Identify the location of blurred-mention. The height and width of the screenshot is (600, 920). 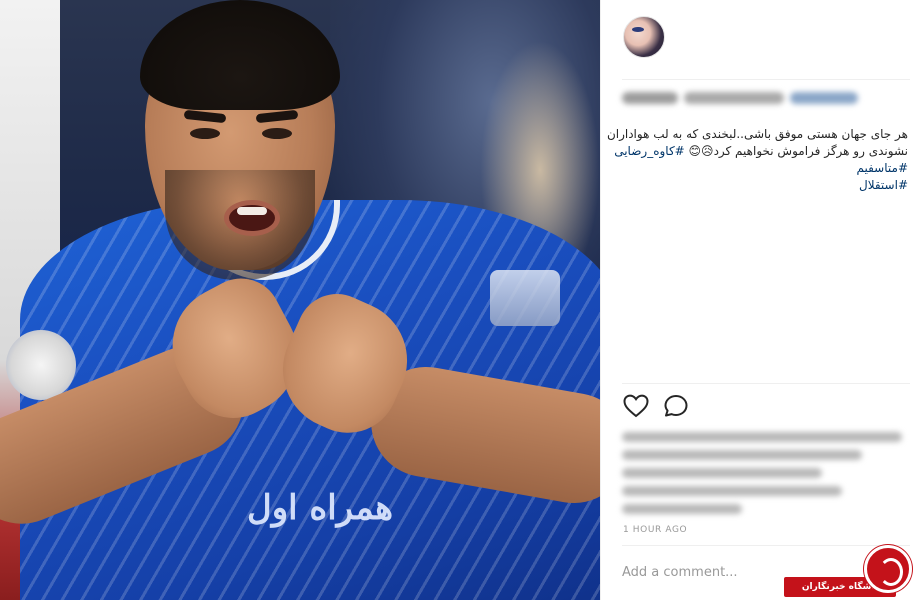
(824, 98).